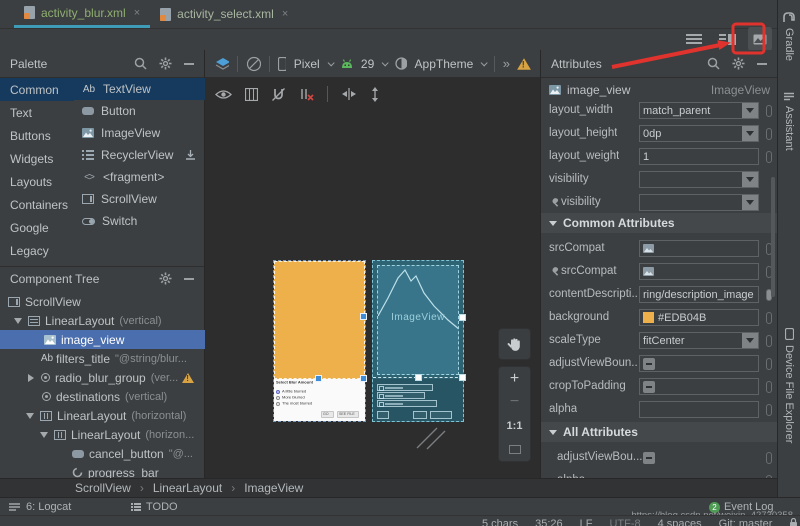 The image size is (800, 526). What do you see at coordinates (48, 507) in the screenshot?
I see `logcat-button: 6: Logcat` at bounding box center [48, 507].